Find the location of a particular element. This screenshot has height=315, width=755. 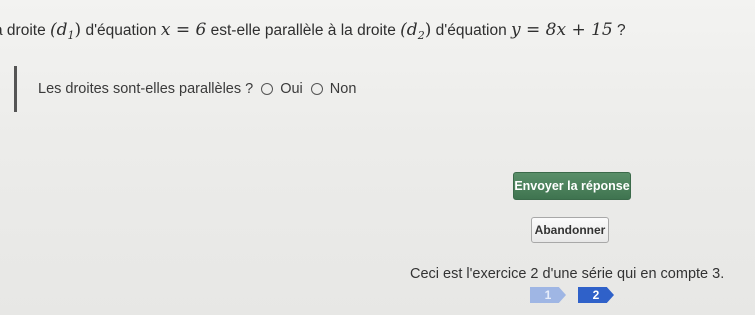

answer-prompt: Les droites sont-elles parallèles ? is located at coordinates (146, 89).